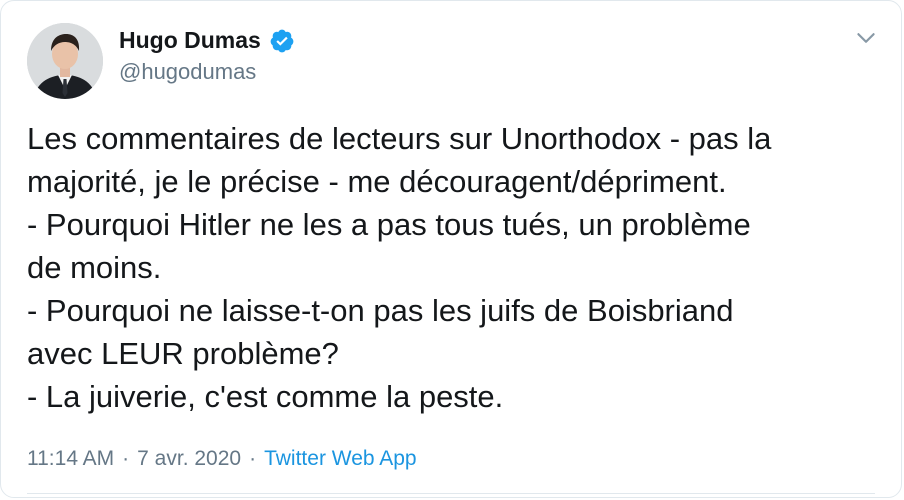  I want to click on verified-badge-icon, so click(282, 41).